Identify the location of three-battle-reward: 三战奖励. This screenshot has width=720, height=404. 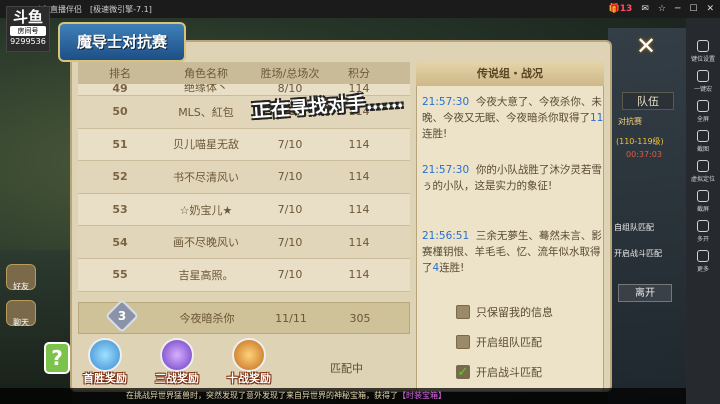
(177, 363).